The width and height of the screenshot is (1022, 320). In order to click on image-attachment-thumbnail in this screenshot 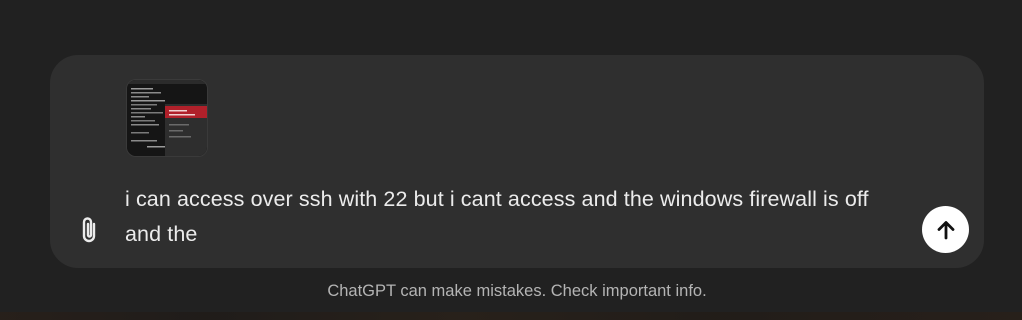, I will do `click(167, 118)`.